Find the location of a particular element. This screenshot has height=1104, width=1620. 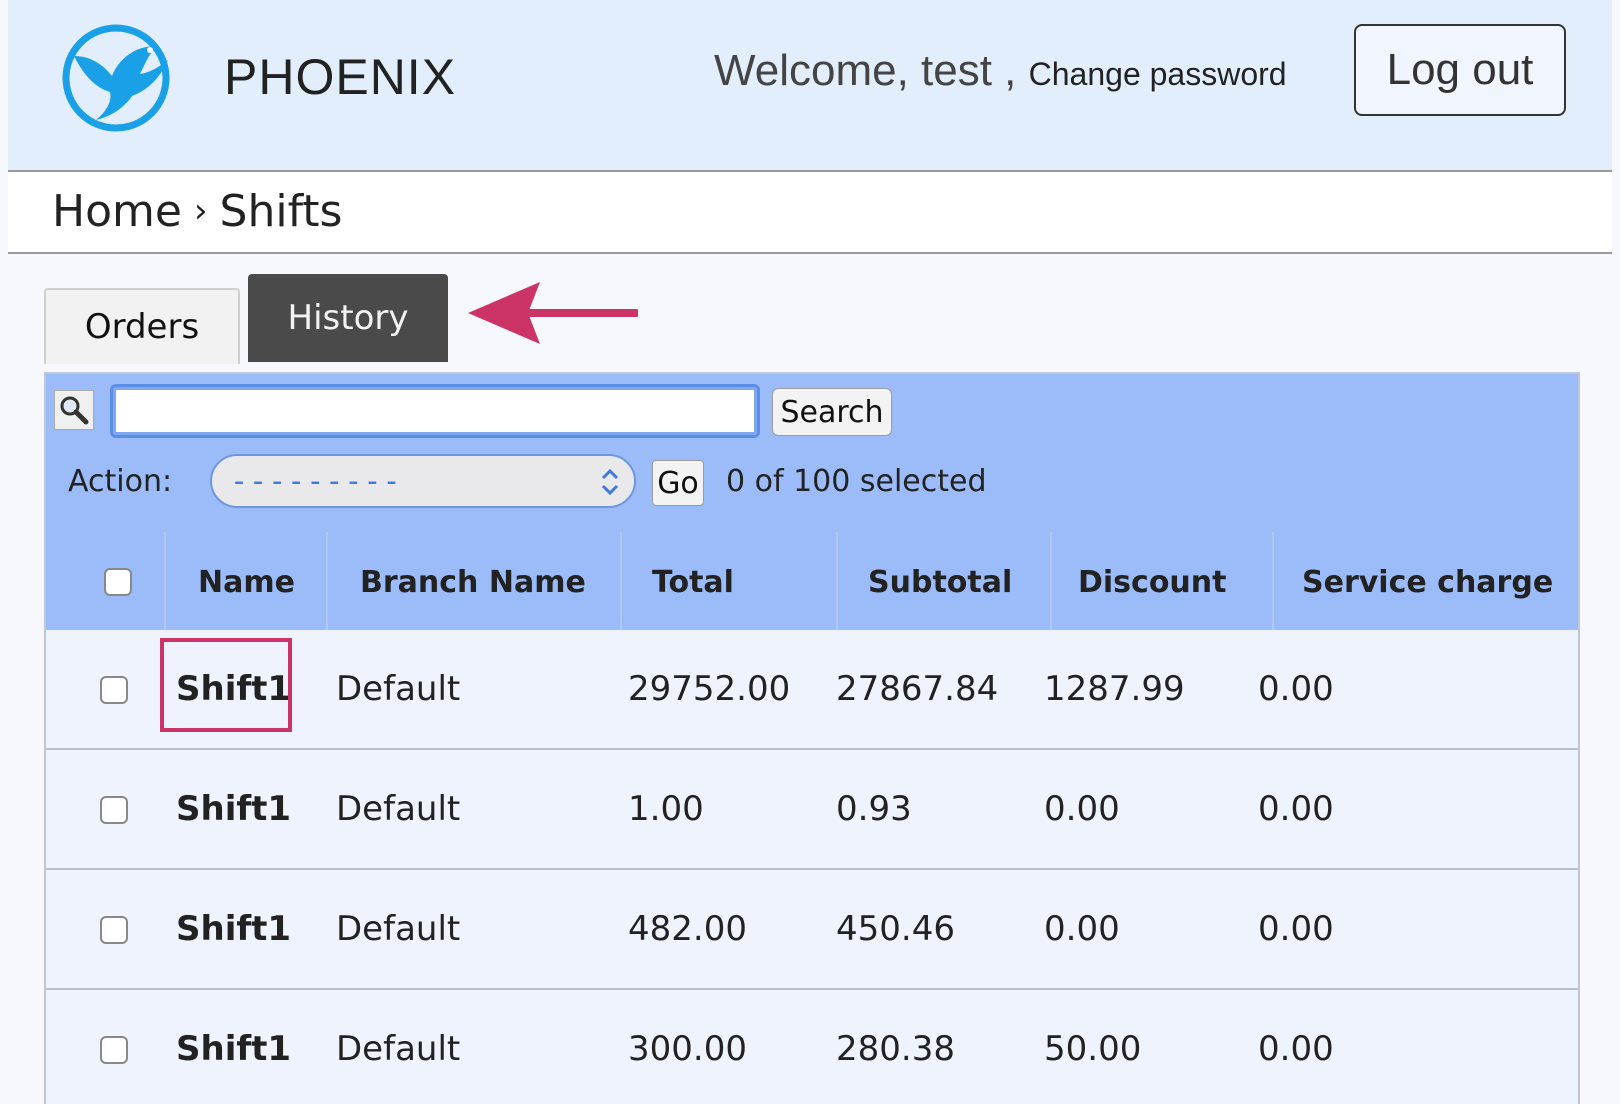

row-subtotal: 0.93 is located at coordinates (874, 809).